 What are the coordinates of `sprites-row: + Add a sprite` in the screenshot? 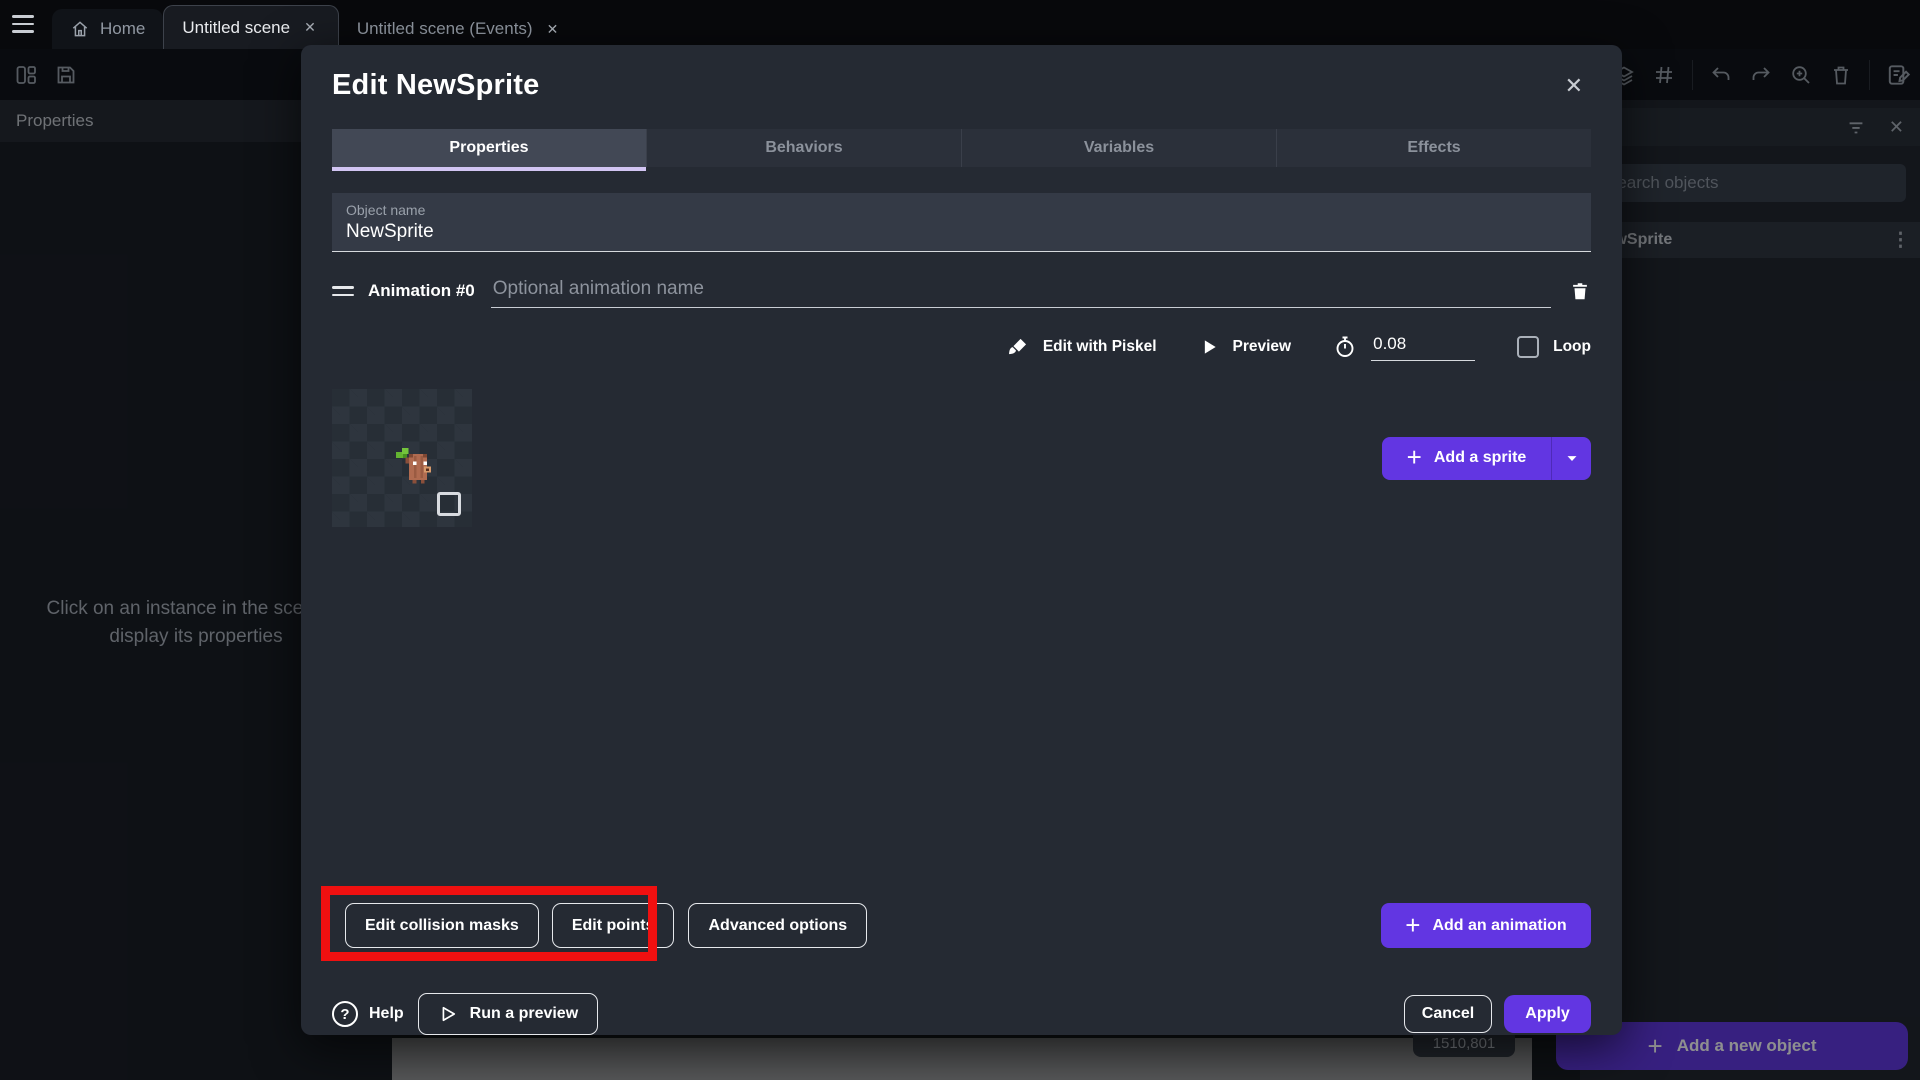 It's located at (961, 458).